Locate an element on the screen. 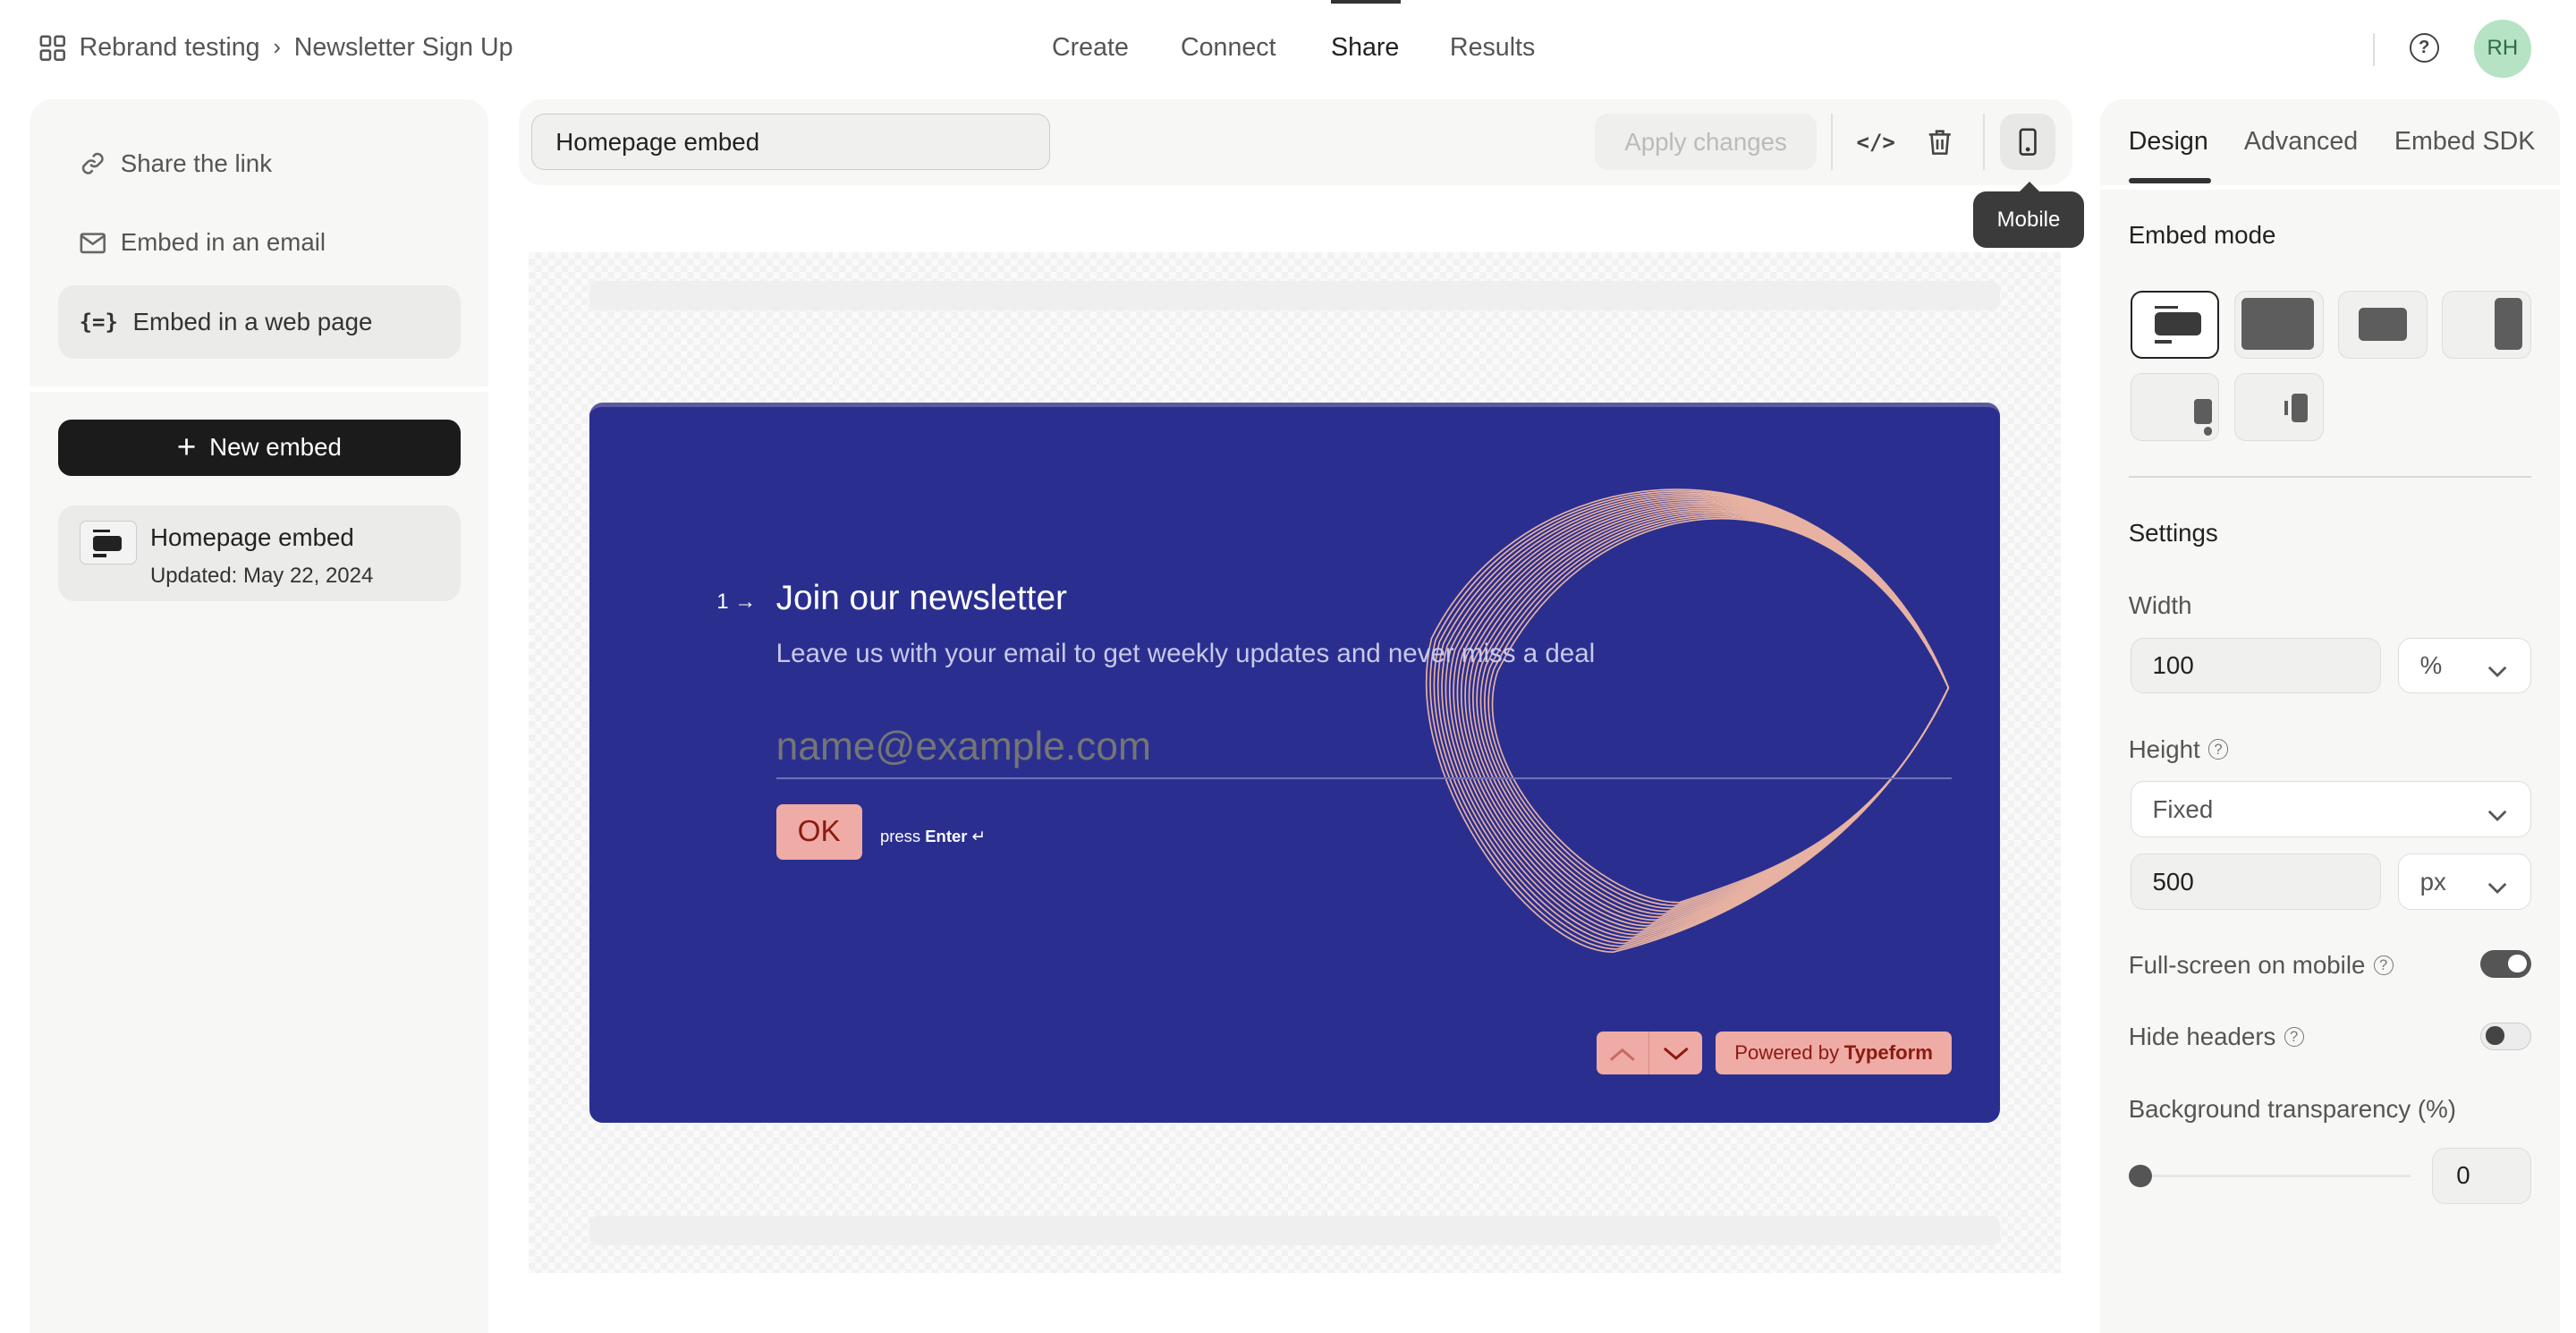 This screenshot has height=1333, width=2576. chevron-up-icon is located at coordinates (1622, 1053).